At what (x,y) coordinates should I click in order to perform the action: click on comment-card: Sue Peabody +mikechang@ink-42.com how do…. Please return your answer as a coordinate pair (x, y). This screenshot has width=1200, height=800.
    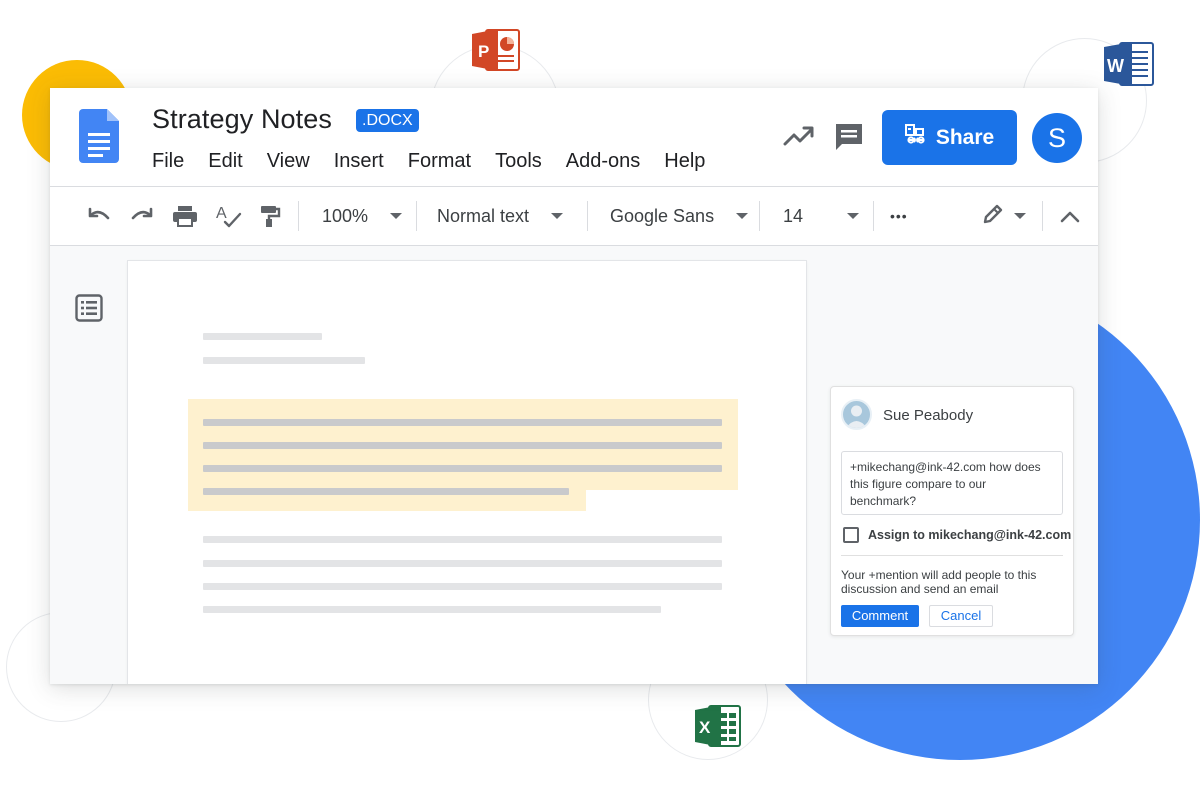
    Looking at the image, I should click on (952, 511).